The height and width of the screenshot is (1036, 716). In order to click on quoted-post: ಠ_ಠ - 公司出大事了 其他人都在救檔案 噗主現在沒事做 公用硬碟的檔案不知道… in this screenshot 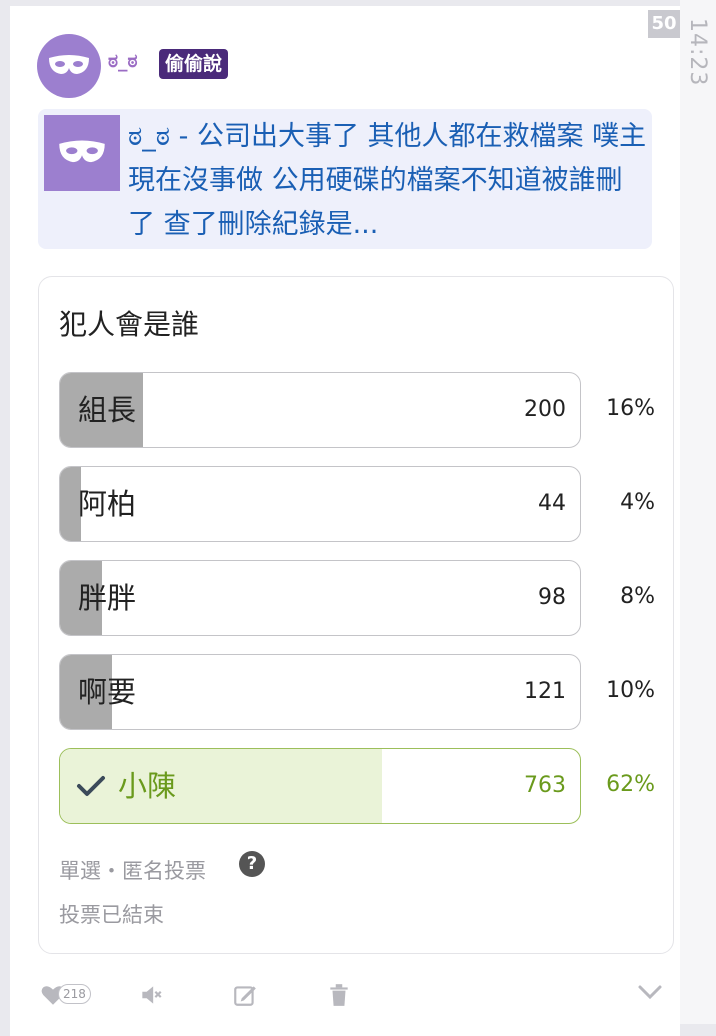, I will do `click(345, 179)`.